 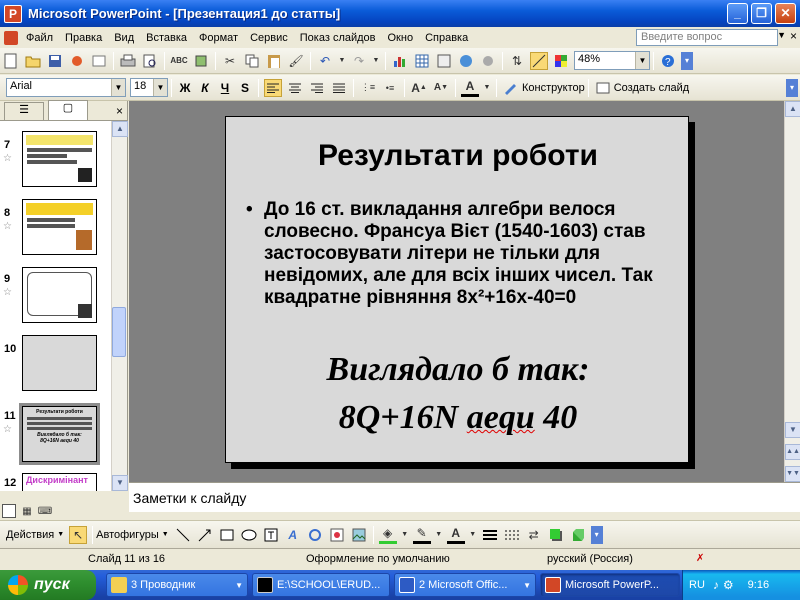 What do you see at coordinates (439, 535) in the screenshot?
I see `line-color-dropdown-icon: ▼` at bounding box center [439, 535].